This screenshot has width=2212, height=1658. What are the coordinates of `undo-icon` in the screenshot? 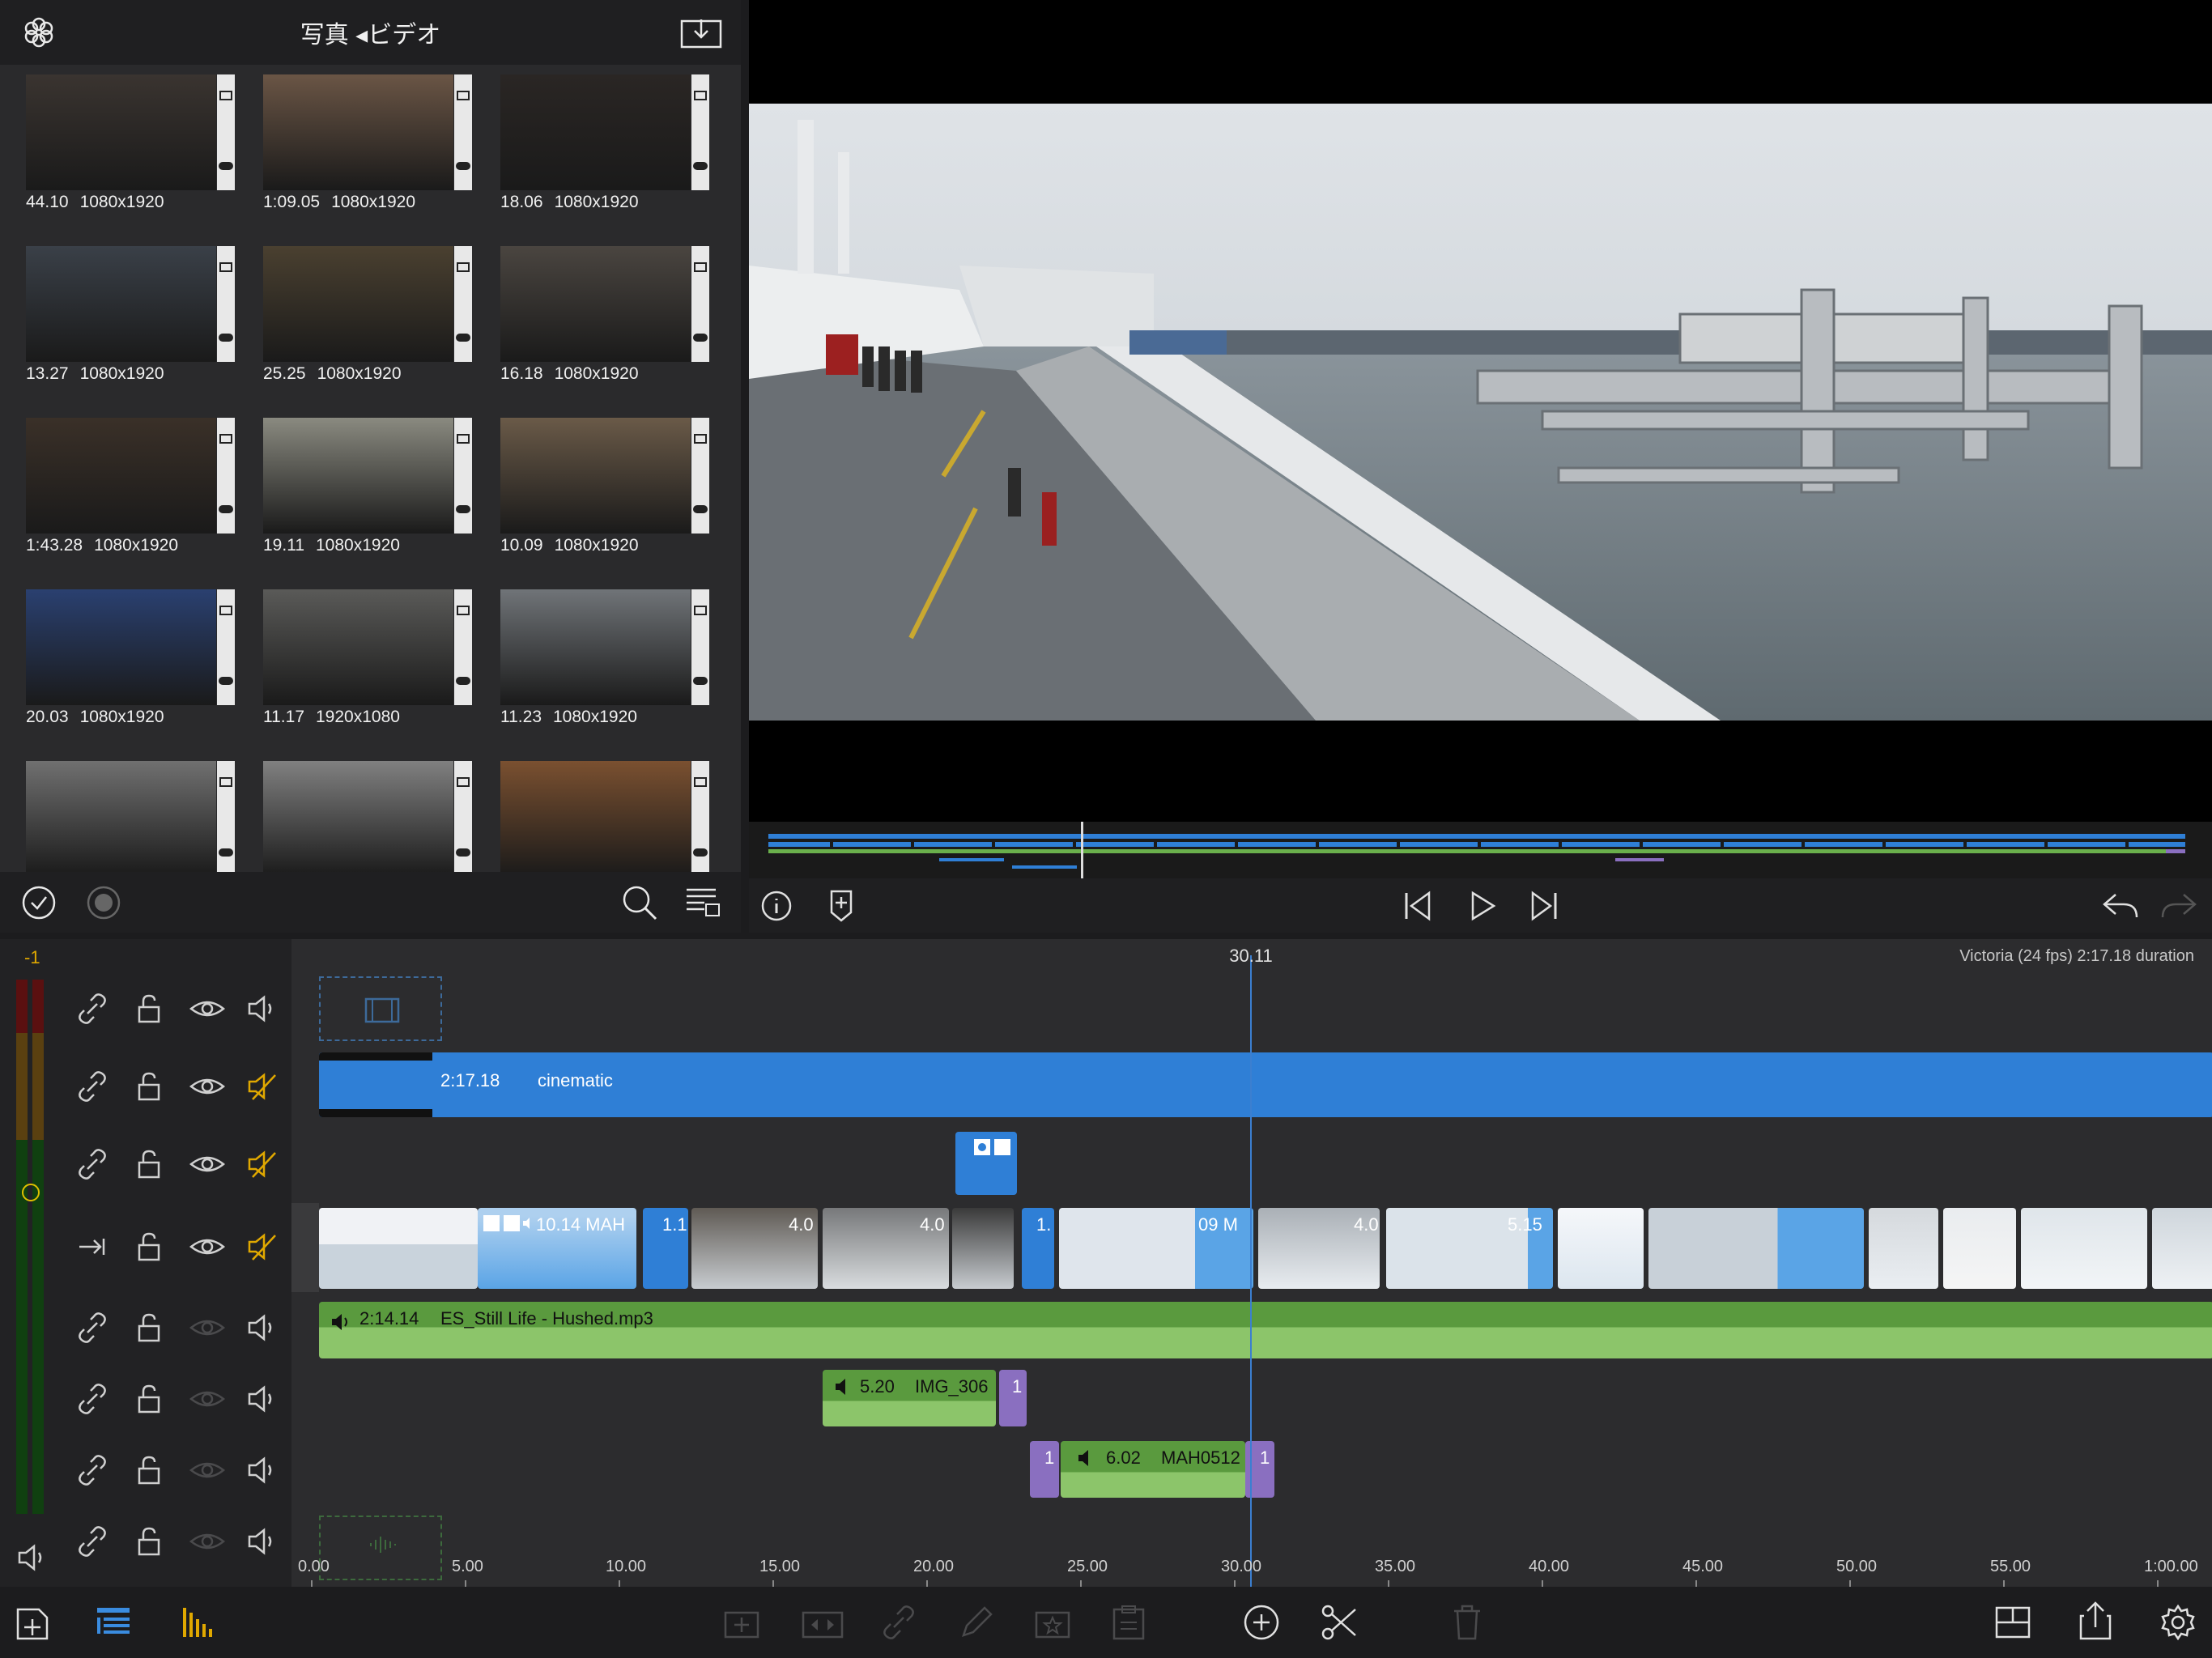 It's located at (2120, 906).